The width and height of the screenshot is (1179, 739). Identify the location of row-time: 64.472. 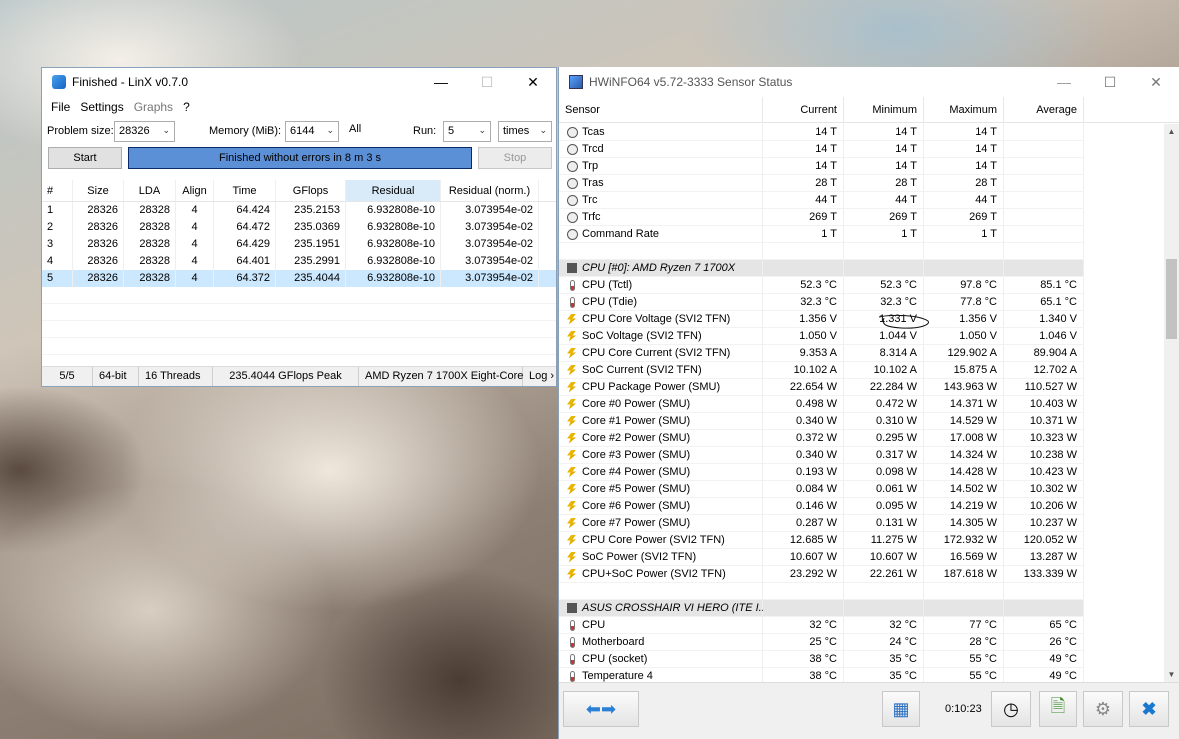
(245, 227).